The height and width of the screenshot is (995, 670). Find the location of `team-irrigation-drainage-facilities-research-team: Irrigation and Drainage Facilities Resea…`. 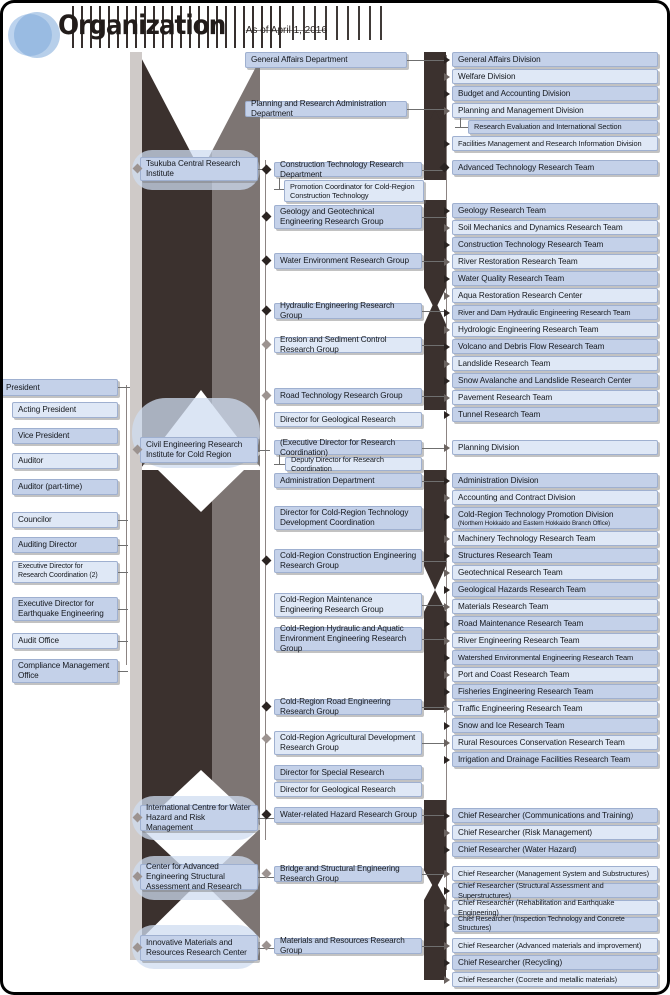

team-irrigation-drainage-facilities-research-team: Irrigation and Drainage Facilities Resea… is located at coordinates (555, 759).